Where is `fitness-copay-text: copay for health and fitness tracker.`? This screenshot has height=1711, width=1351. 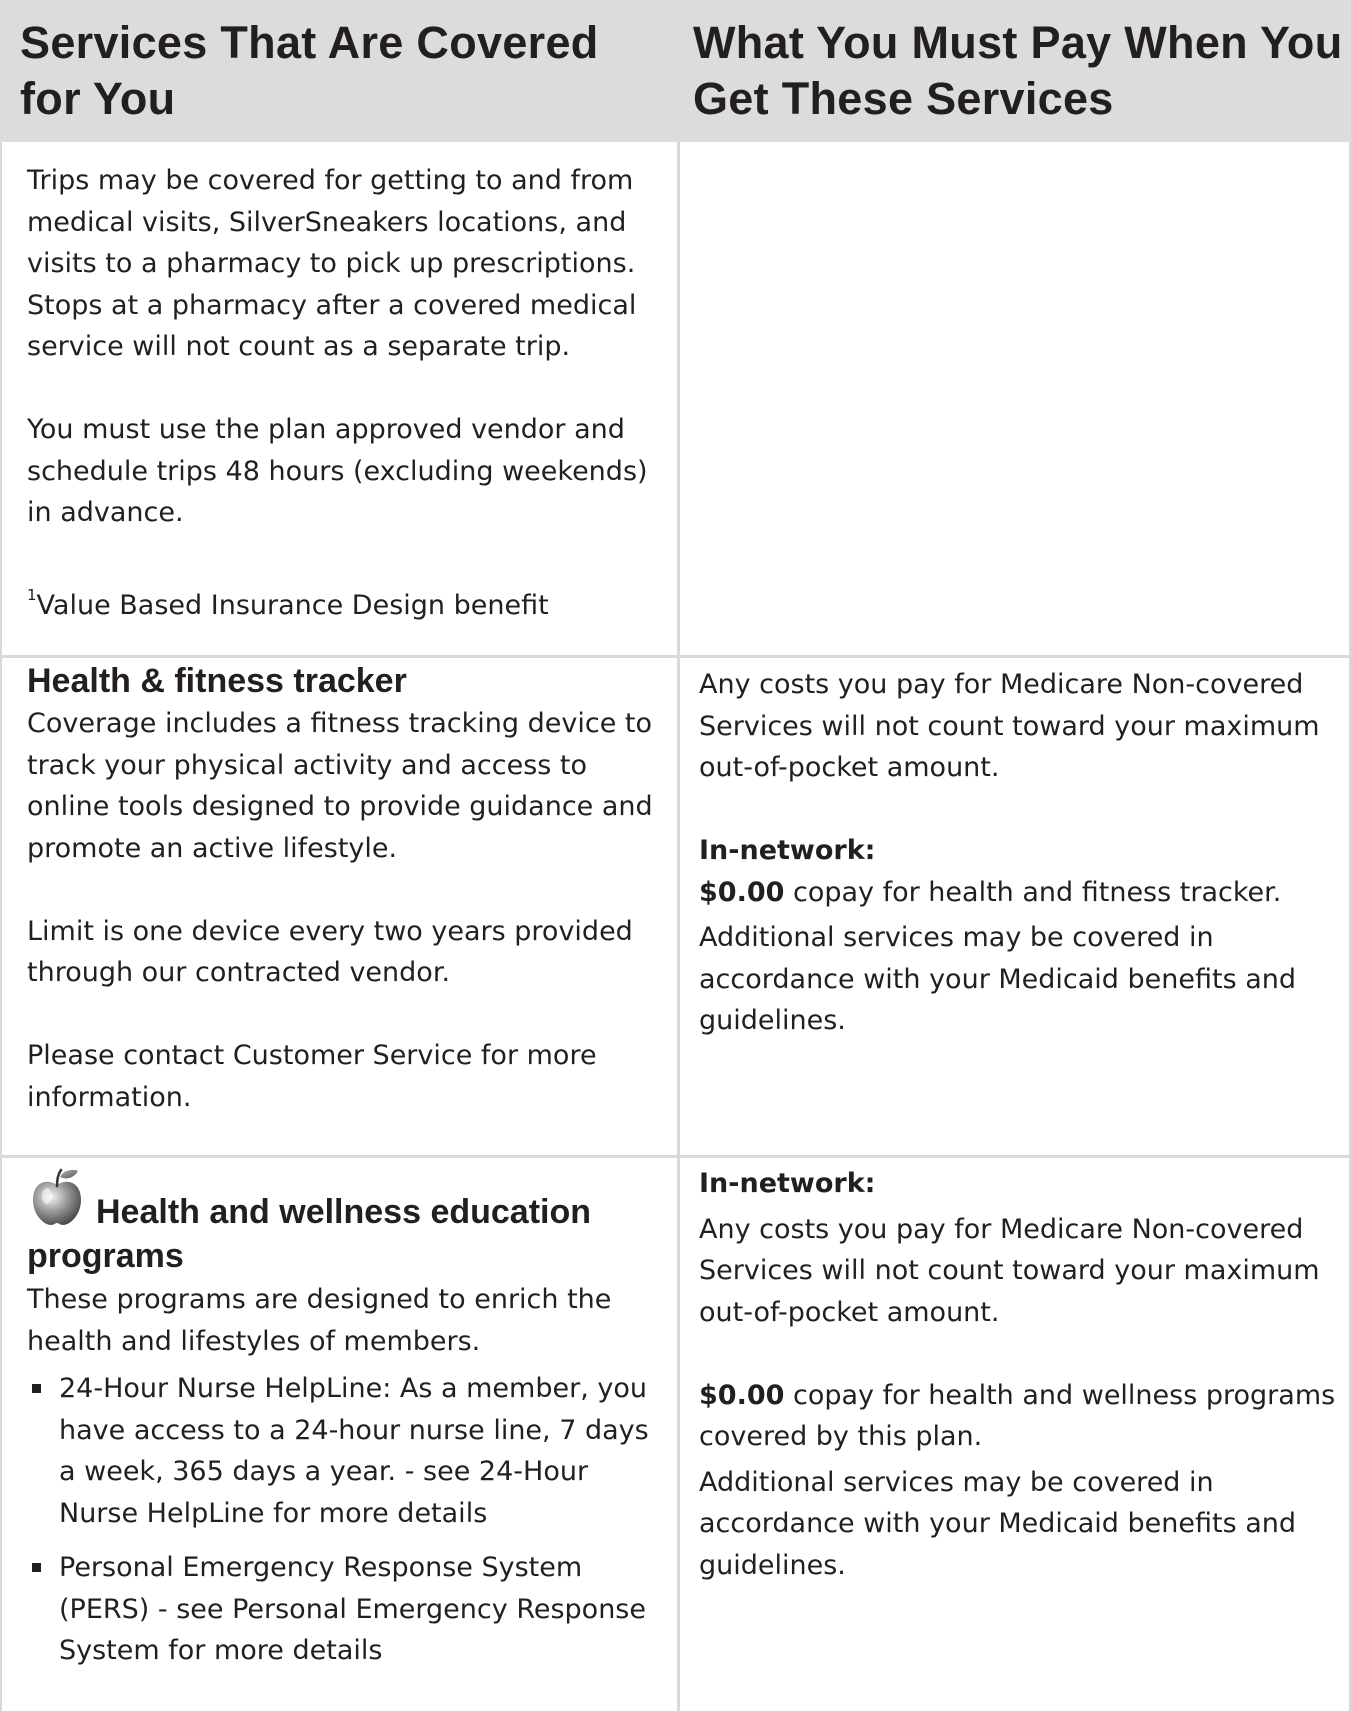 fitness-copay-text: copay for health and fitness tracker. is located at coordinates (1033, 892).